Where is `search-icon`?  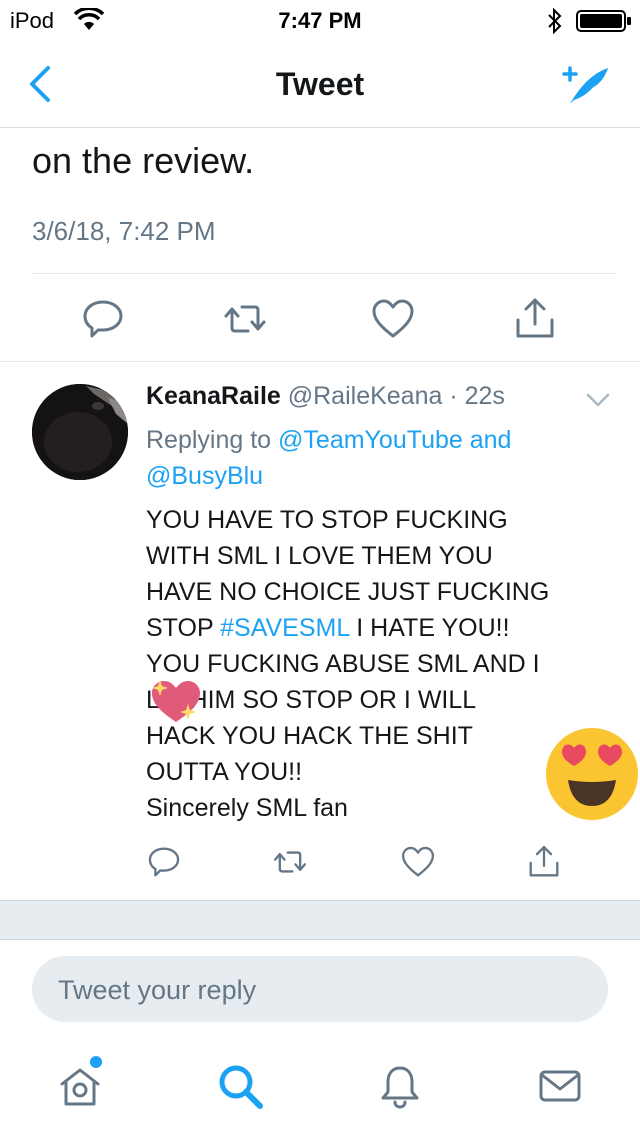 search-icon is located at coordinates (240, 1086).